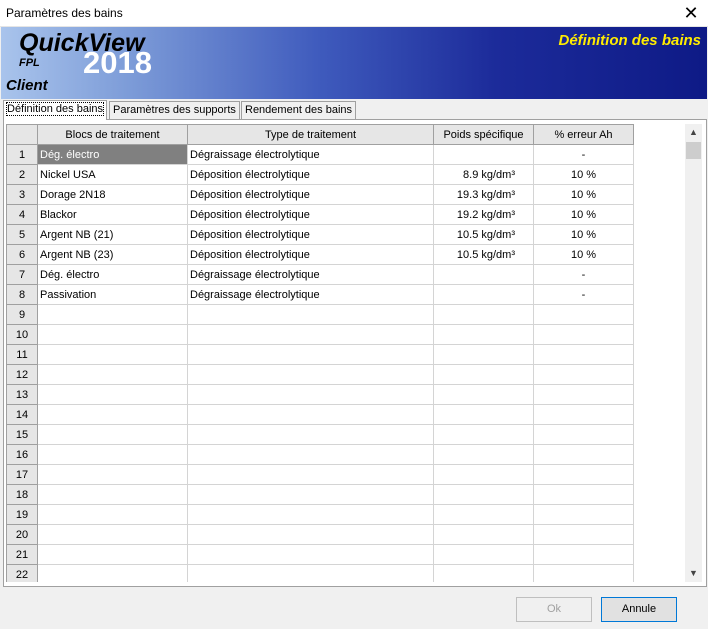 Image resolution: width=708 pixels, height=629 pixels. Describe the element at coordinates (310, 274) in the screenshot. I see `cell-type: Dégraissage électrolytique` at that location.